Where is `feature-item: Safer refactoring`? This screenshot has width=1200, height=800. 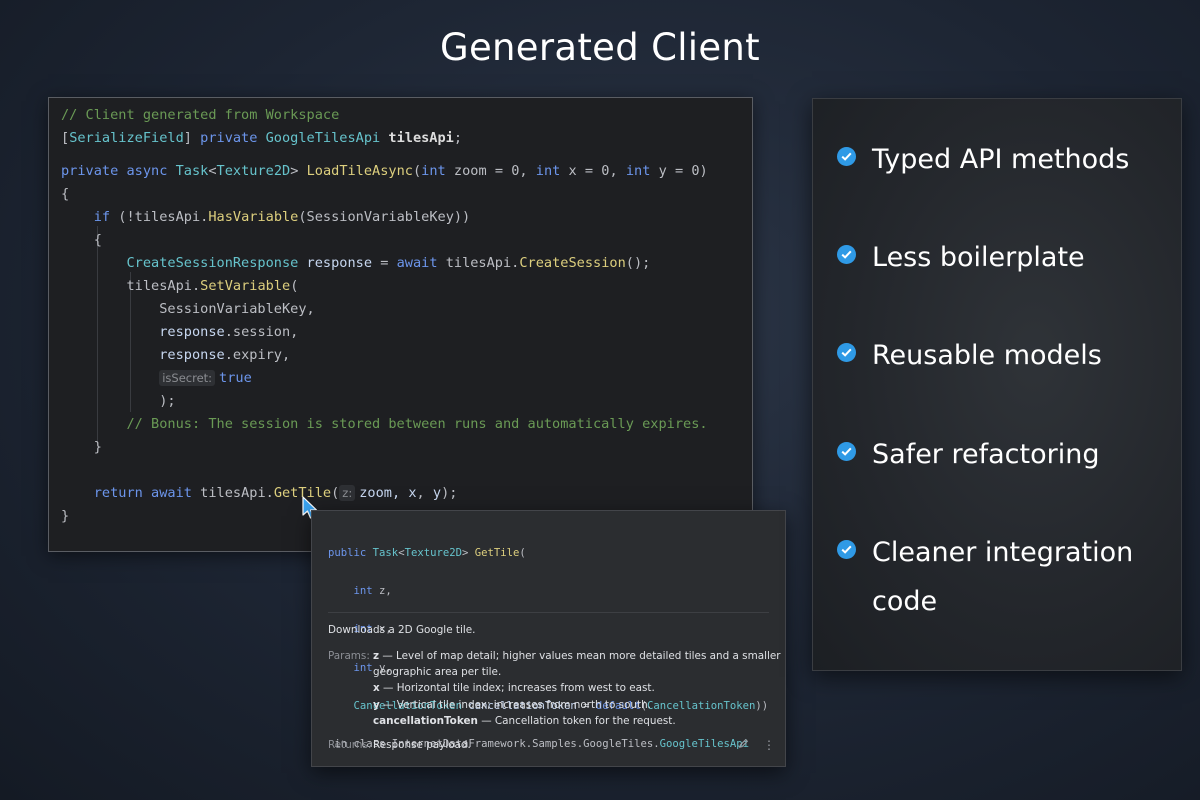
feature-item: Safer refactoring is located at coordinates (968, 454).